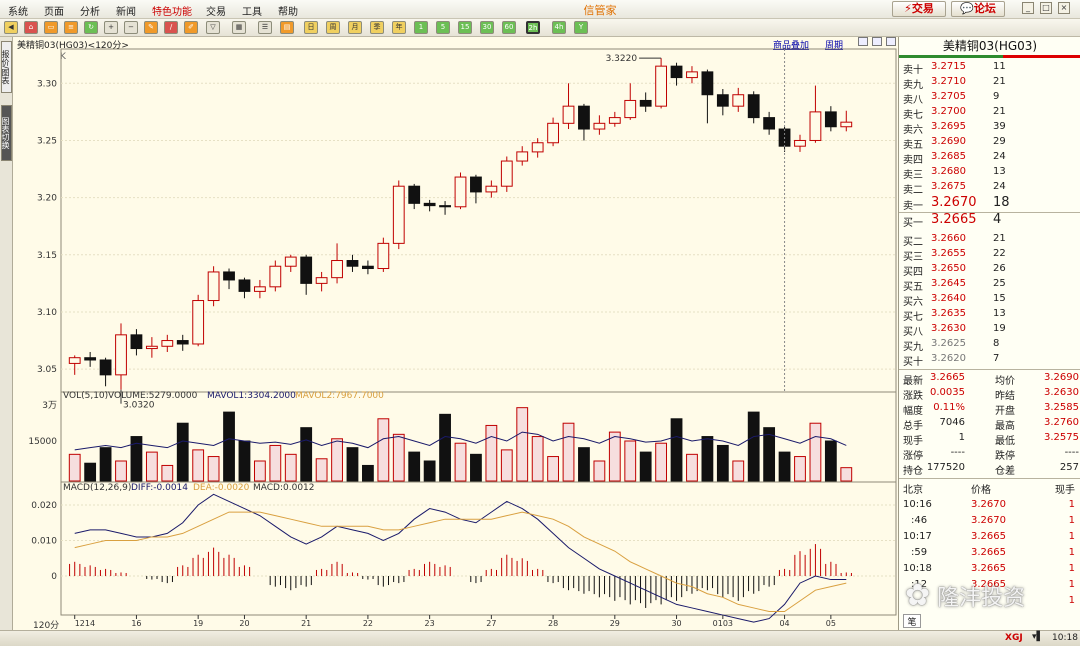  What do you see at coordinates (399, 27) in the screenshot?
I see `year-period-button: 年` at bounding box center [399, 27].